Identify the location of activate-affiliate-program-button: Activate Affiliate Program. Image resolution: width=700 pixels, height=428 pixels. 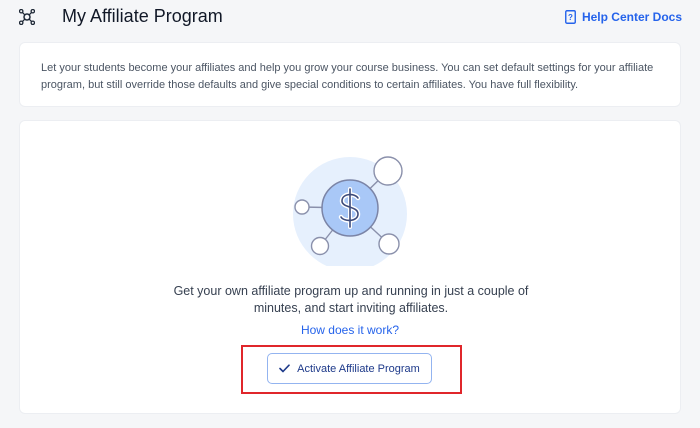
(349, 368).